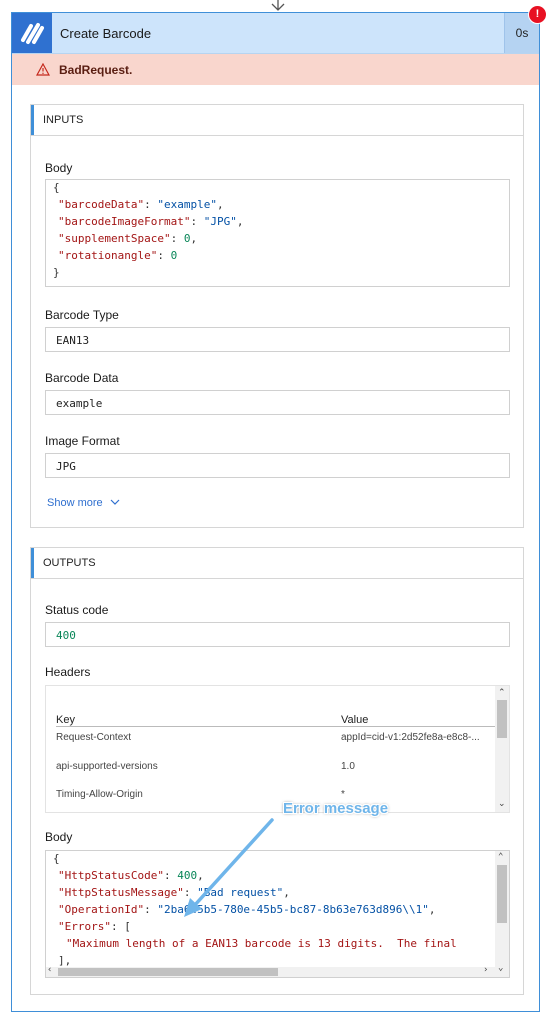 This screenshot has width=550, height=1024. What do you see at coordinates (355, 720) in the screenshot?
I see `headers-column-value: Value` at bounding box center [355, 720].